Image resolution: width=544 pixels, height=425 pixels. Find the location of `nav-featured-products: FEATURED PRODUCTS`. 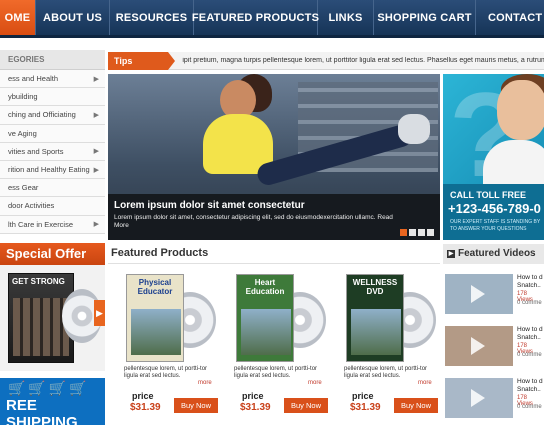

nav-featured-products: FEATURED PRODUCTS is located at coordinates (255, 17).